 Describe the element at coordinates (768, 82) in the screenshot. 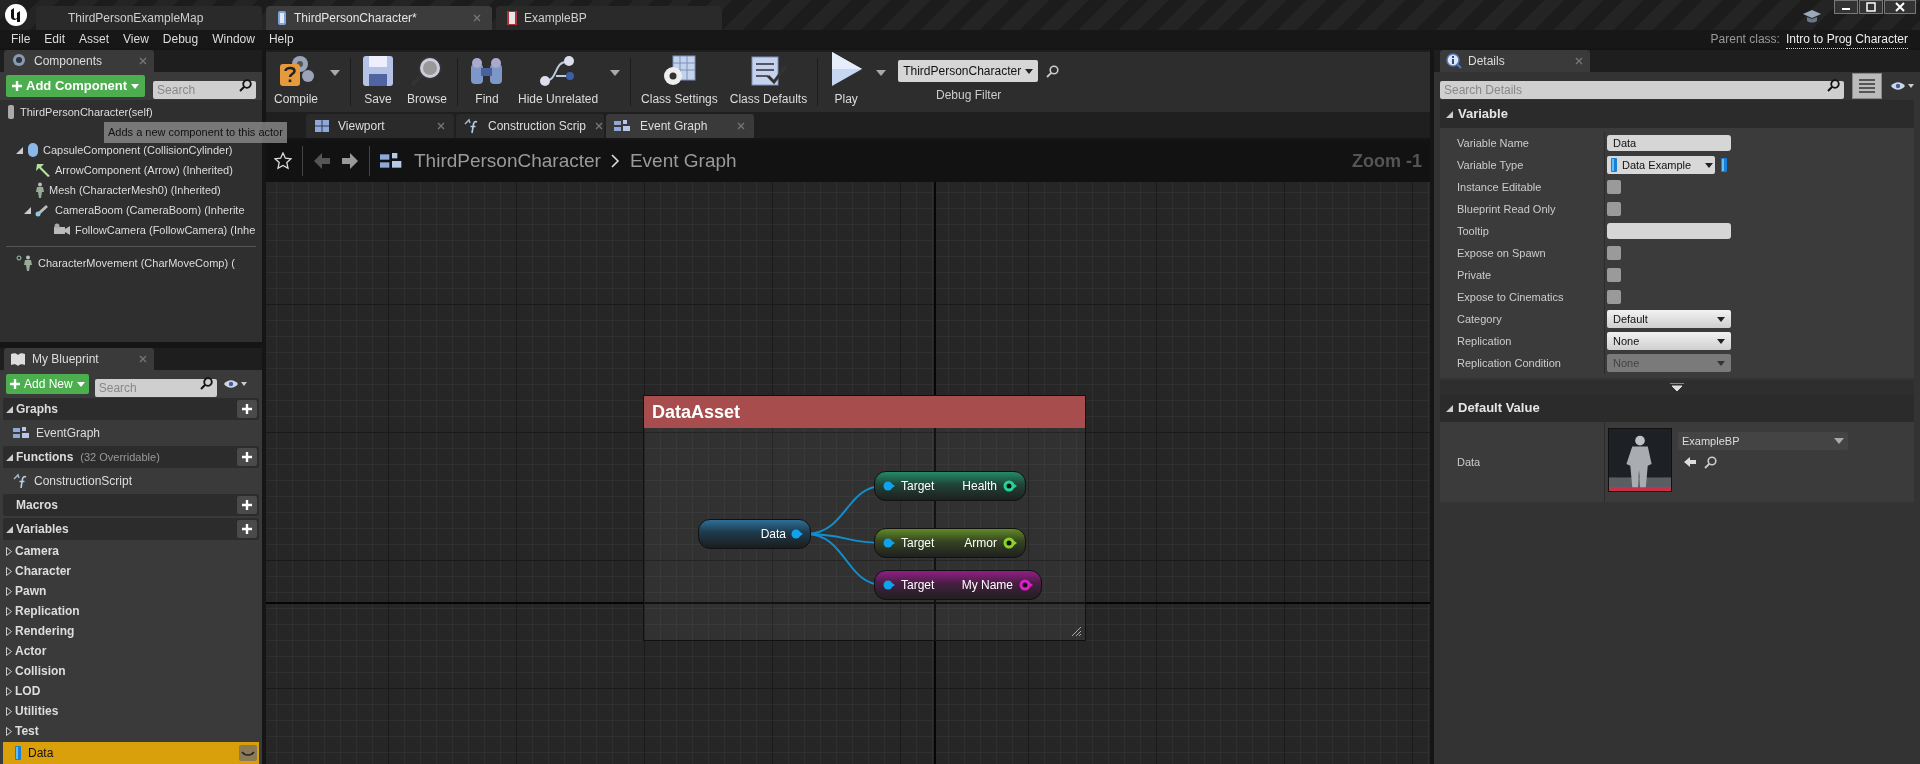

I see `class-defaults-button: Class Defaults` at that location.